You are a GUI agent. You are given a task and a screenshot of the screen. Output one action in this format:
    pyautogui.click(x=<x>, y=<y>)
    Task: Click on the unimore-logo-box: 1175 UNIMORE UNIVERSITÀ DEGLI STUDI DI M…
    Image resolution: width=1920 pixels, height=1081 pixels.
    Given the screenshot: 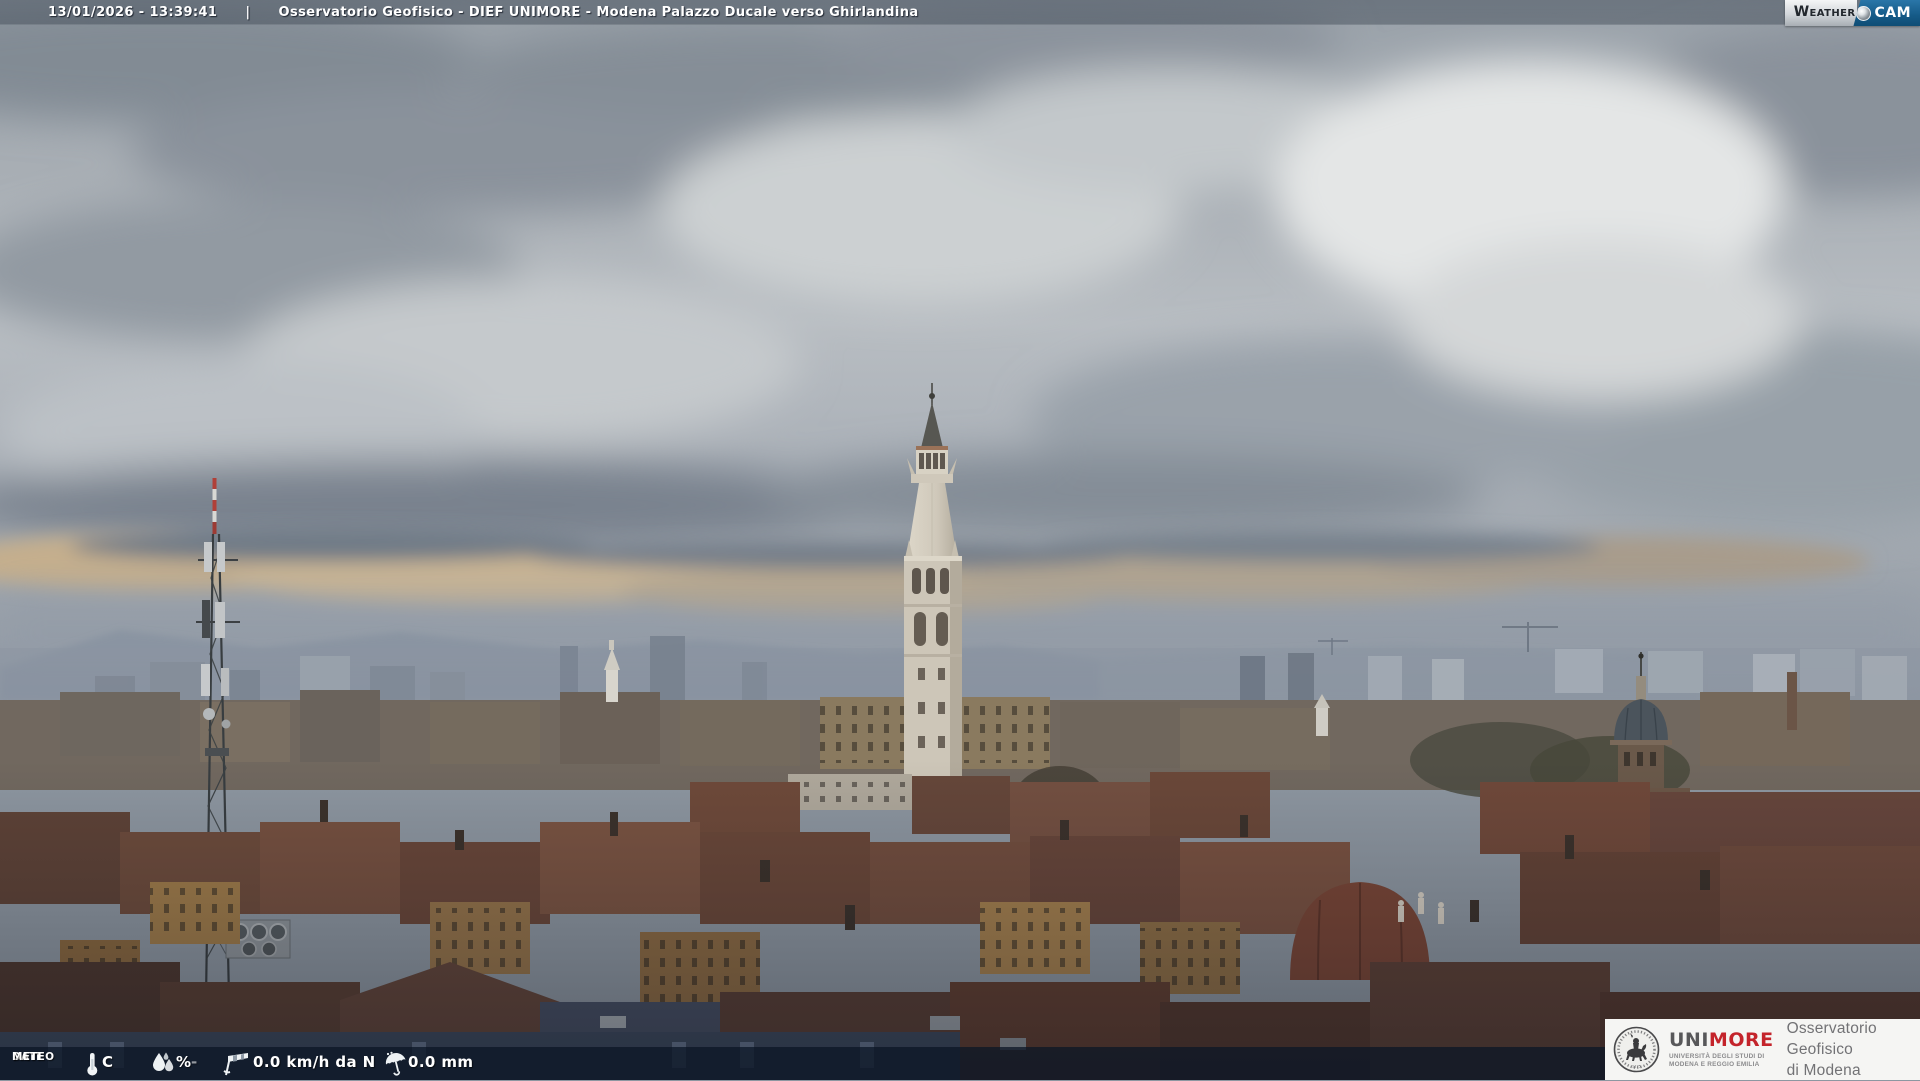 What is the action you would take?
    pyautogui.click(x=1762, y=1049)
    